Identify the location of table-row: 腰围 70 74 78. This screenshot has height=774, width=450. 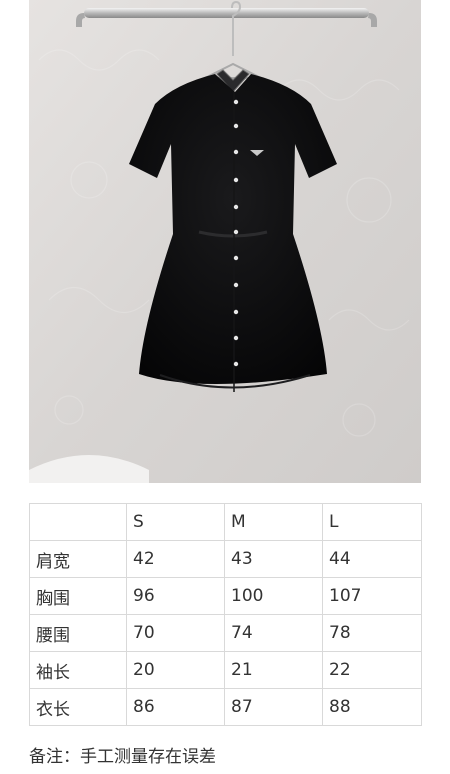
(225, 633).